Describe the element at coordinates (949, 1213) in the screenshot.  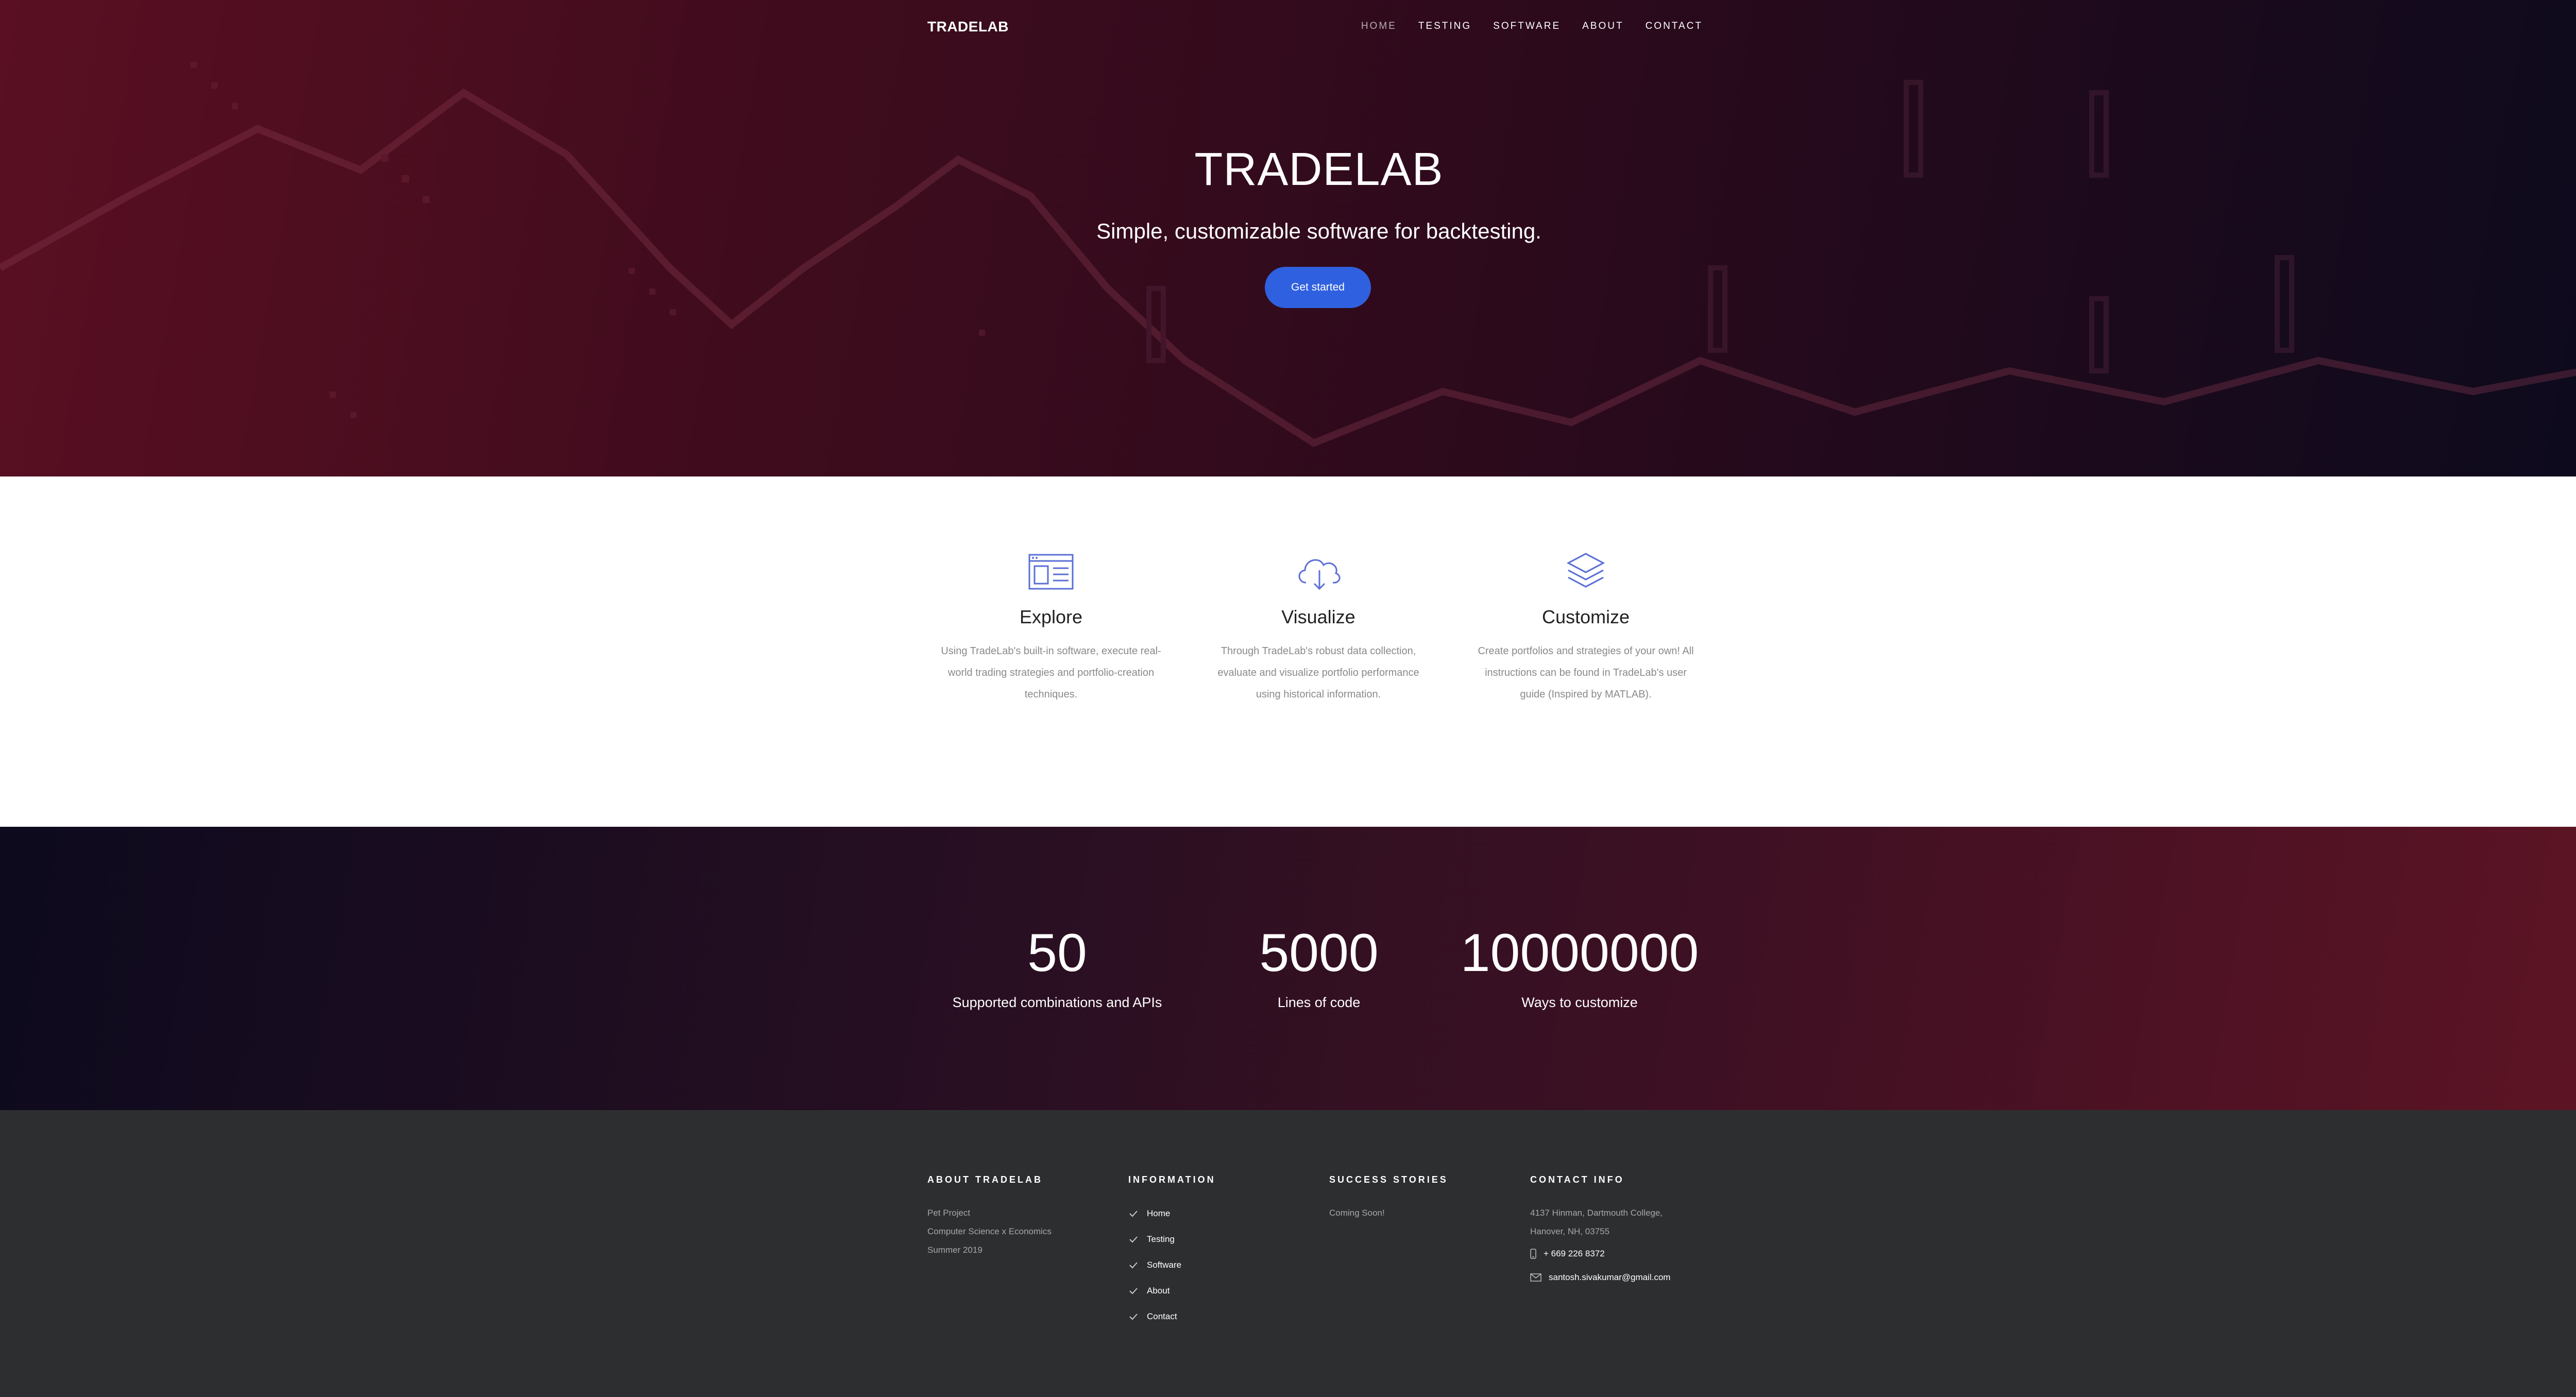
I see `footer-about-line: Pet Project` at that location.